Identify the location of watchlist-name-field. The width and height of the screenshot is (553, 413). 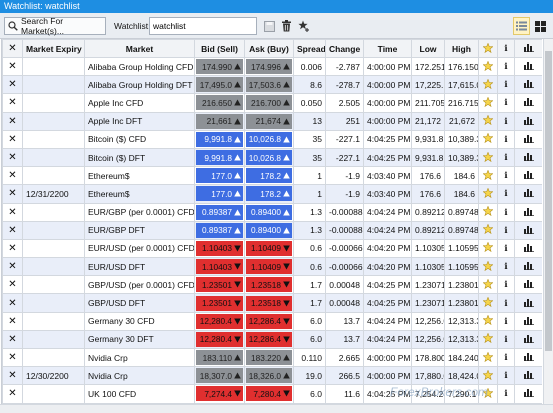
(203, 26).